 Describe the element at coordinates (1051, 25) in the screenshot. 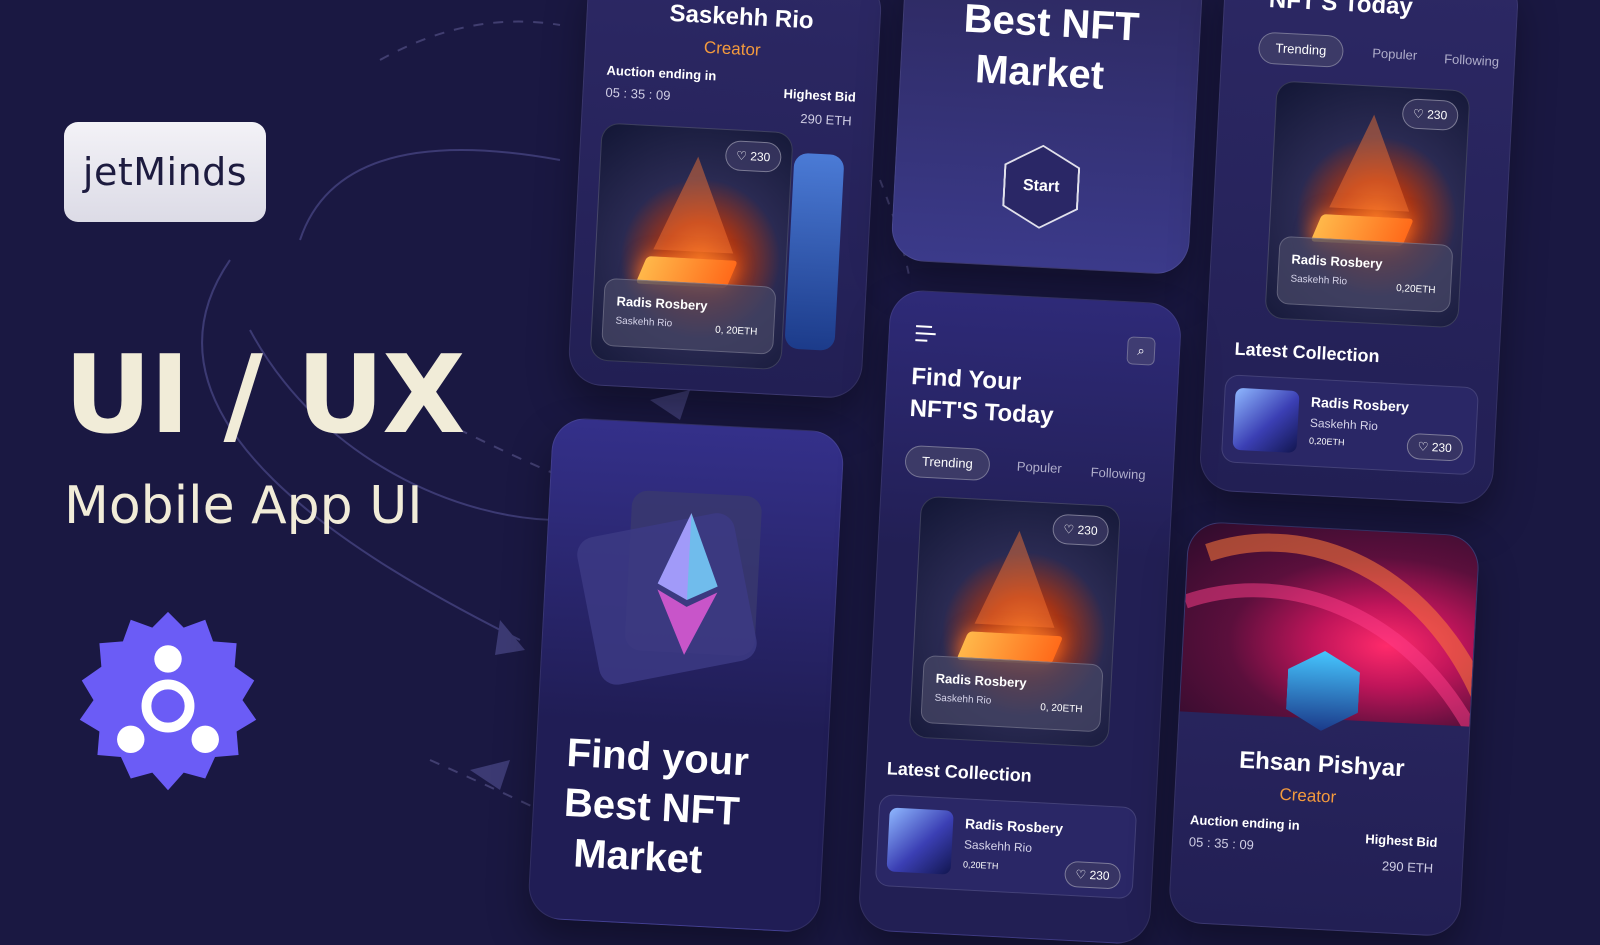

I see `start-title-line1: Best NFT` at that location.